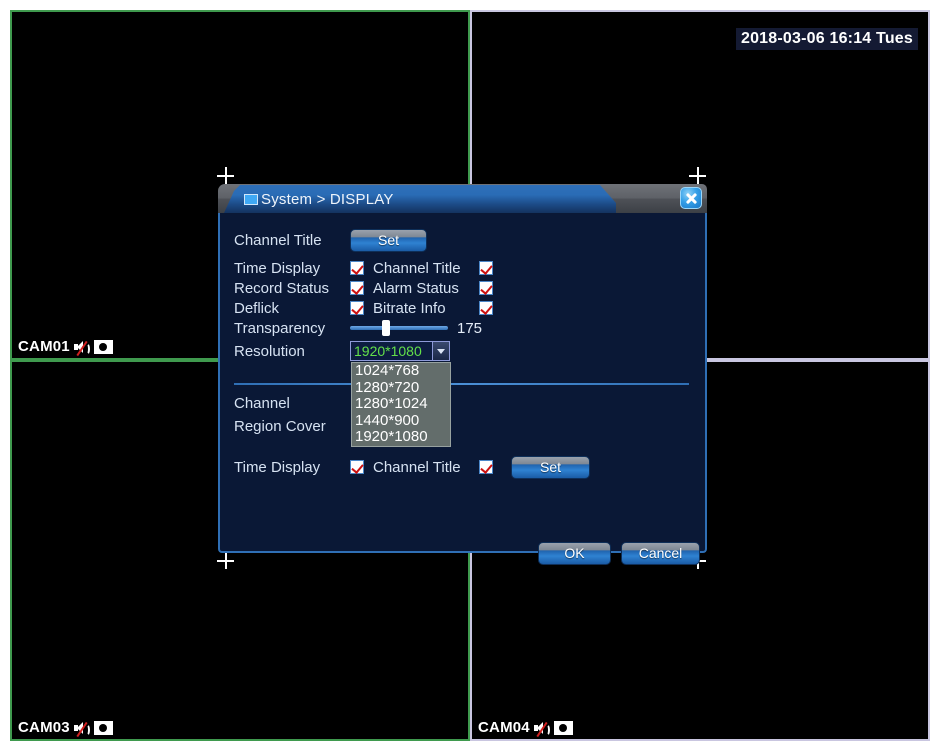 The height and width of the screenshot is (749, 930). Describe the element at coordinates (486, 288) in the screenshot. I see `checkbox-alarm-status` at that location.